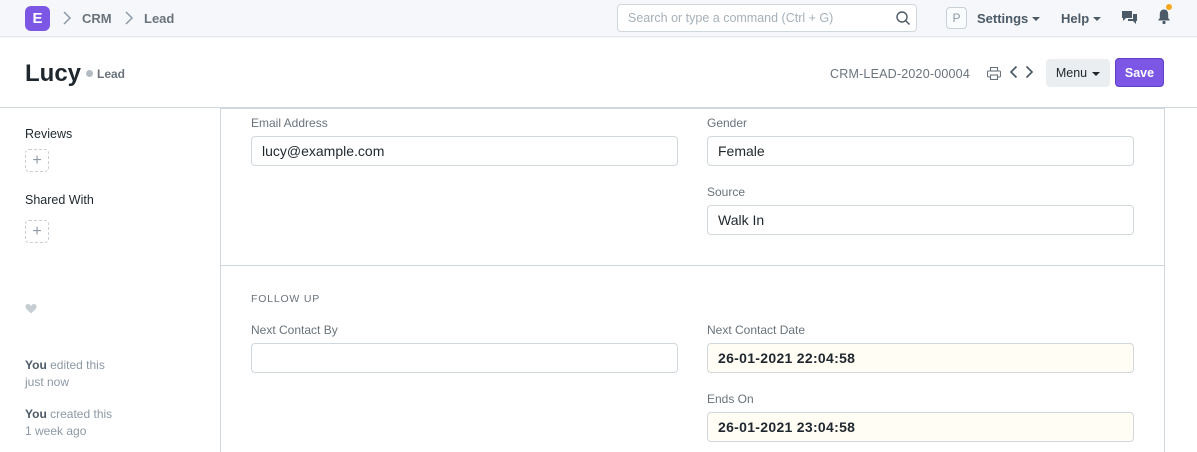 The image size is (1197, 452). I want to click on activity-action: edited this, so click(77, 365).